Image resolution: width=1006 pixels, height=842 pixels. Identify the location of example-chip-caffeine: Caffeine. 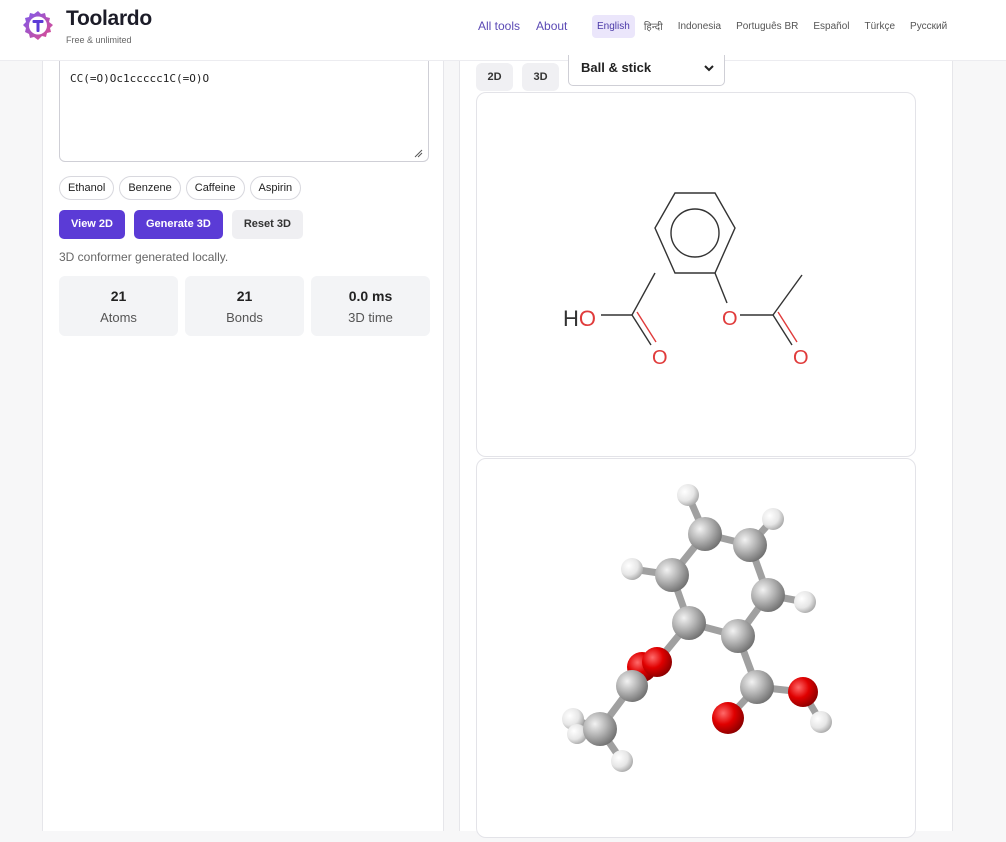
(215, 188).